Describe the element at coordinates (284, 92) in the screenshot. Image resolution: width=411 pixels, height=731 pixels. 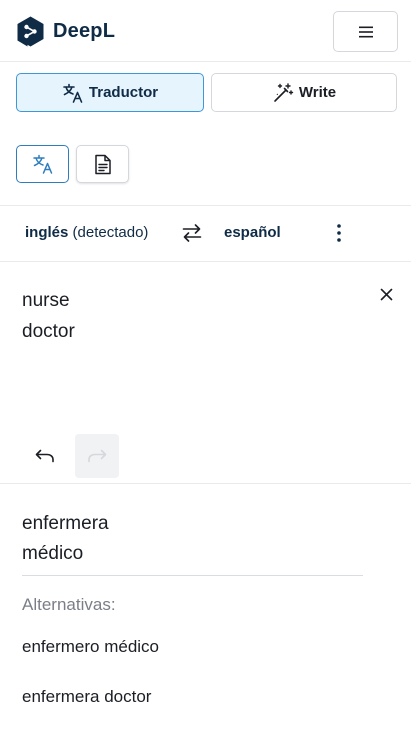
I see `magic-wand-icon` at that location.